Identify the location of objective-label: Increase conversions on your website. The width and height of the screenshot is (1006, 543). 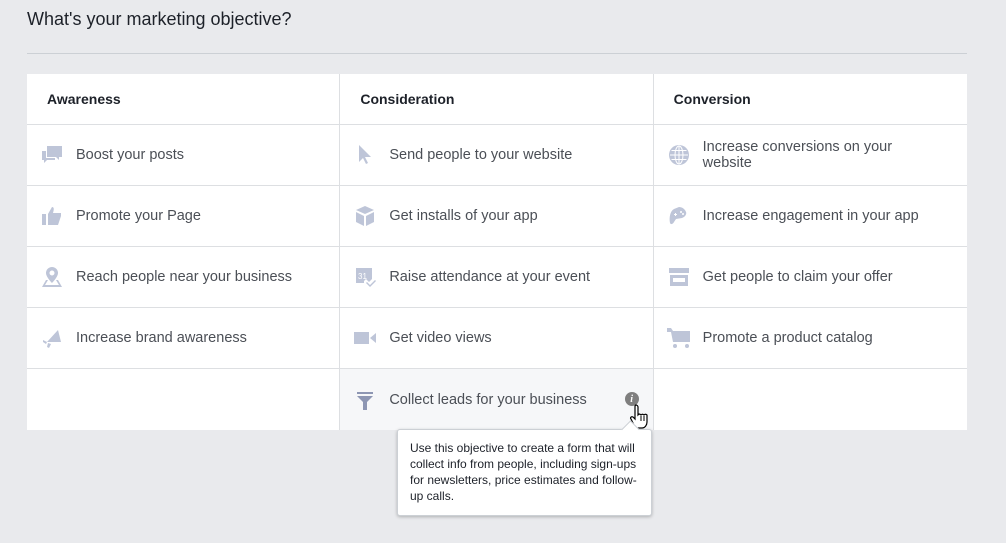
(797, 155).